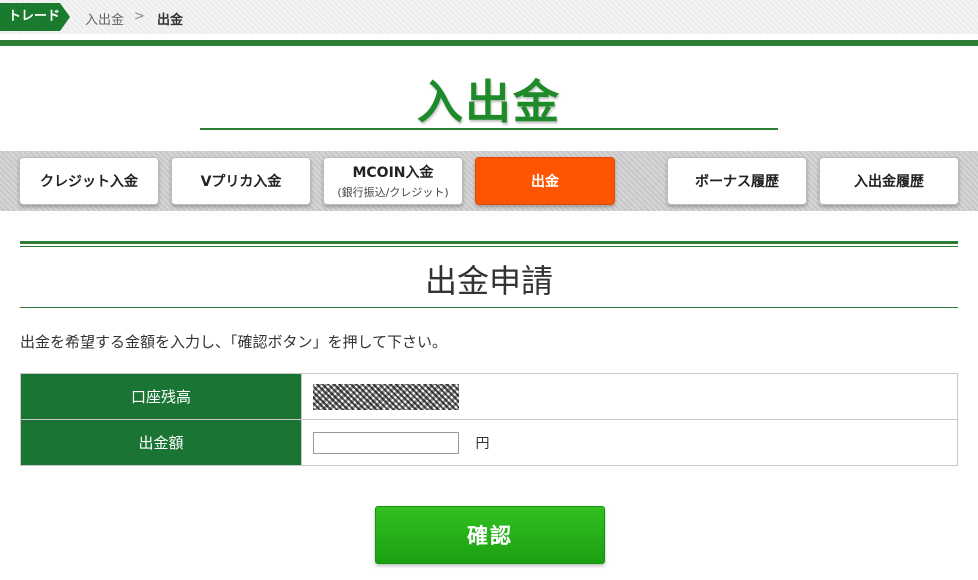  I want to click on tab-label: Vプリカ入金, so click(241, 182).